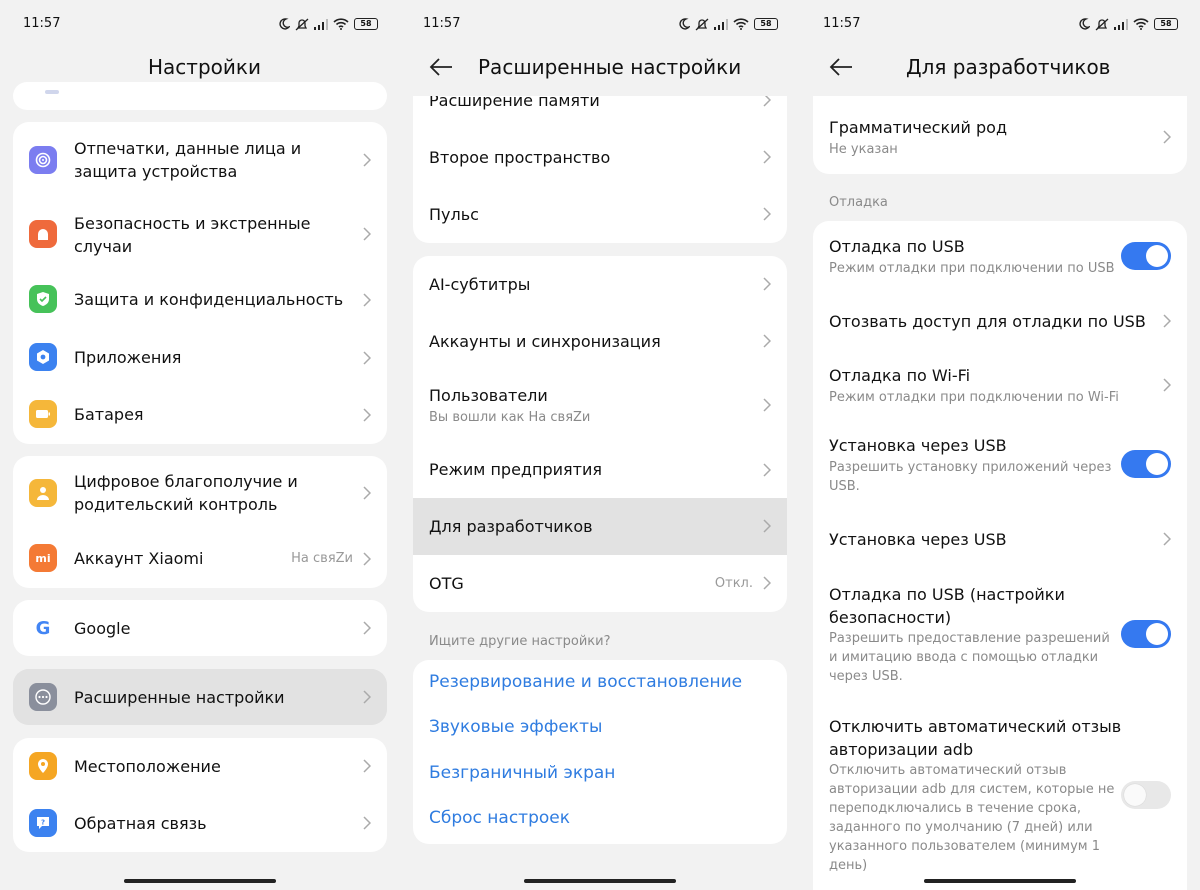 Image resolution: width=1200 pixels, height=890 pixels. What do you see at coordinates (510, 417) in the screenshot?
I see `settings-item-subtitle: Вы вошли как На свяZи` at bounding box center [510, 417].